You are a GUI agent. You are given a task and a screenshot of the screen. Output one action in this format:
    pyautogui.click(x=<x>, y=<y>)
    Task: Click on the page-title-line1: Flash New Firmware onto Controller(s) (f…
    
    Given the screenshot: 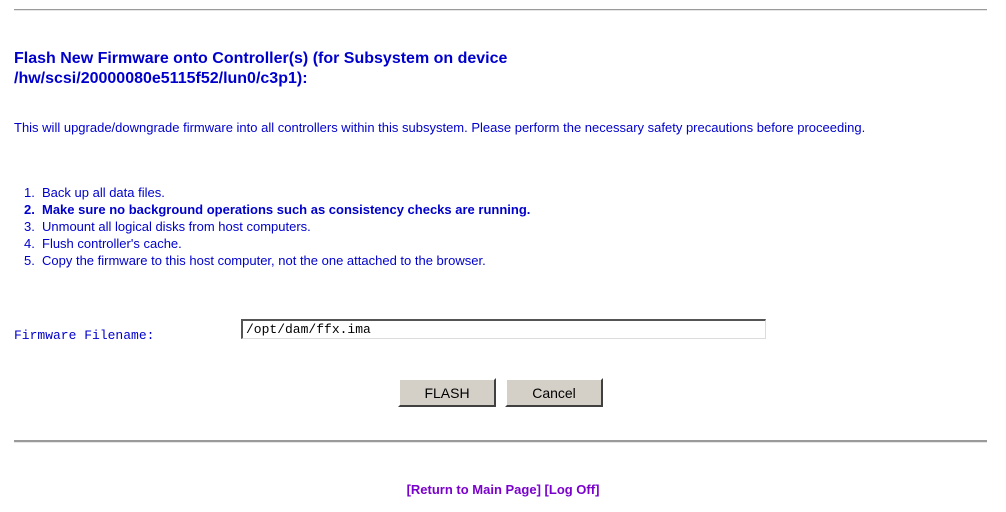 What is the action you would take?
    pyautogui.click(x=261, y=58)
    